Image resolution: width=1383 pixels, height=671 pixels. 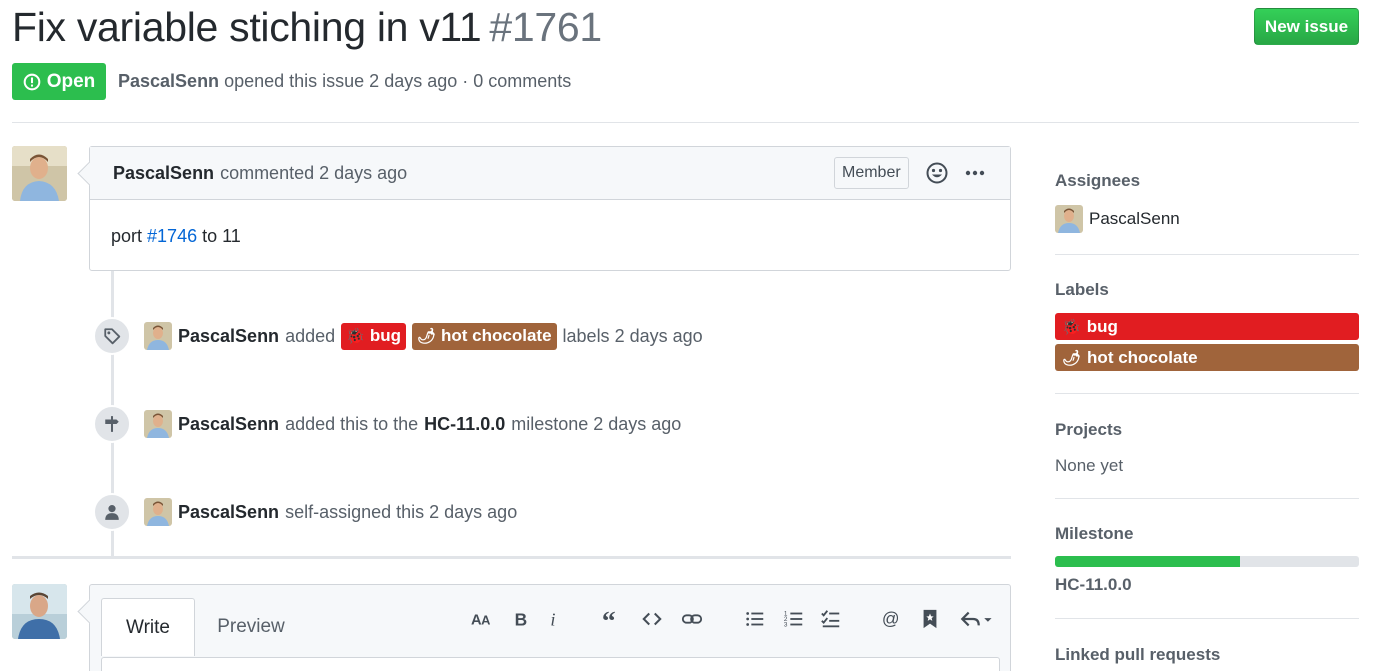 What do you see at coordinates (496, 335) in the screenshot?
I see `label-hot-chocolate-text: hot chocolate` at bounding box center [496, 335].